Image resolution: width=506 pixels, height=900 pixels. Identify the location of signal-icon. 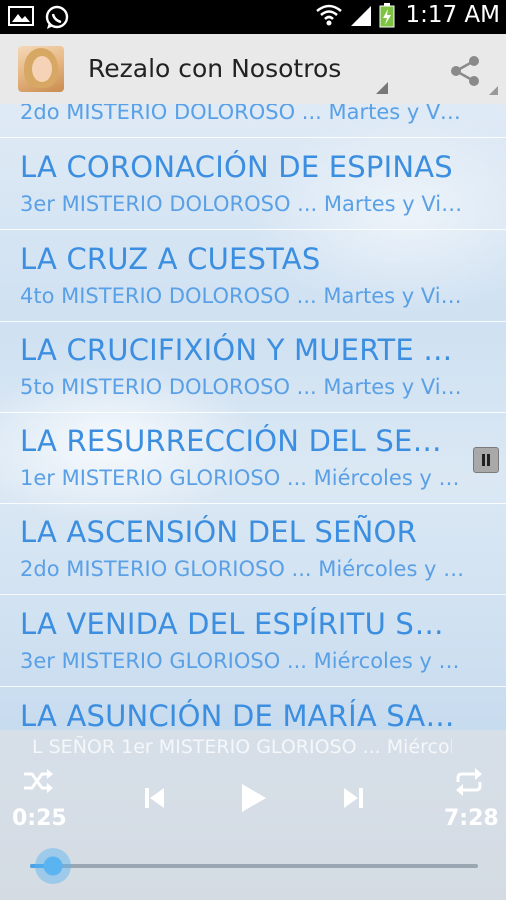
(361, 16).